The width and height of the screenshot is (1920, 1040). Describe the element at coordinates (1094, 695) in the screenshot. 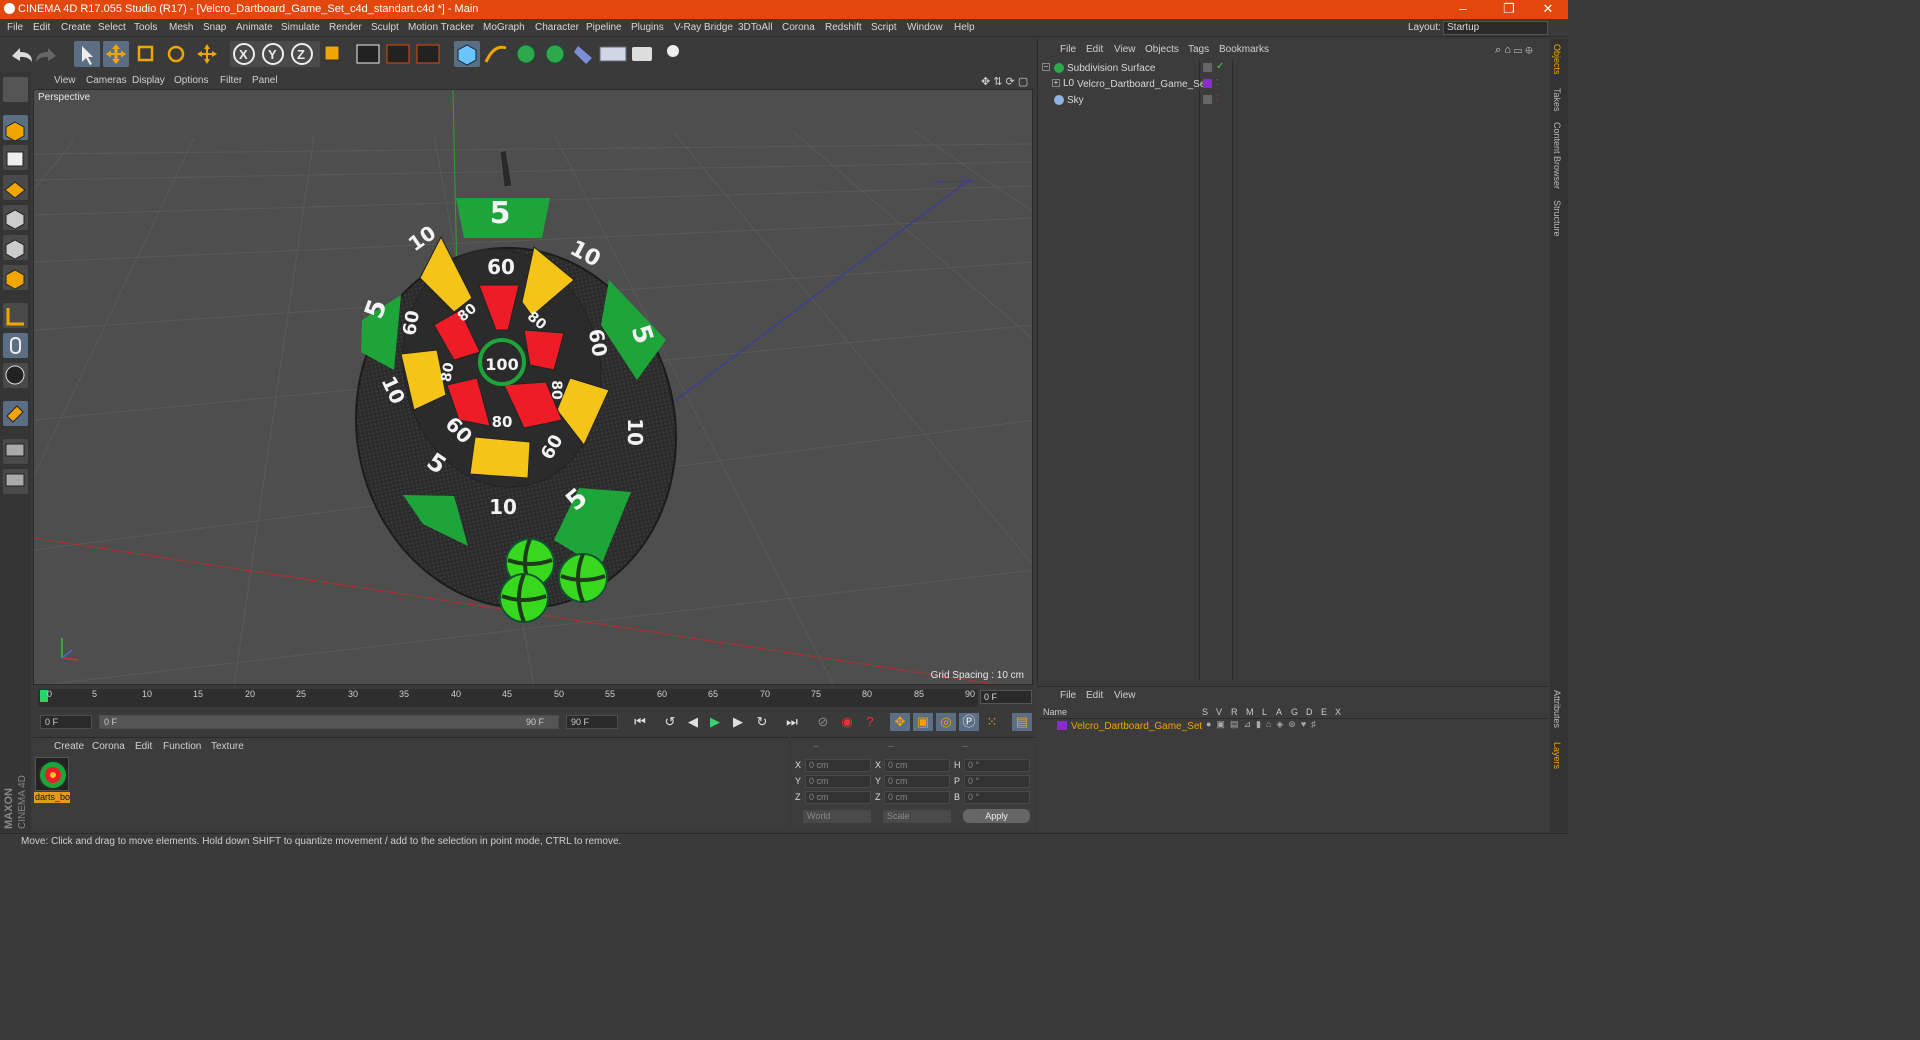

I see `layer-menu-edit: Edit` at that location.